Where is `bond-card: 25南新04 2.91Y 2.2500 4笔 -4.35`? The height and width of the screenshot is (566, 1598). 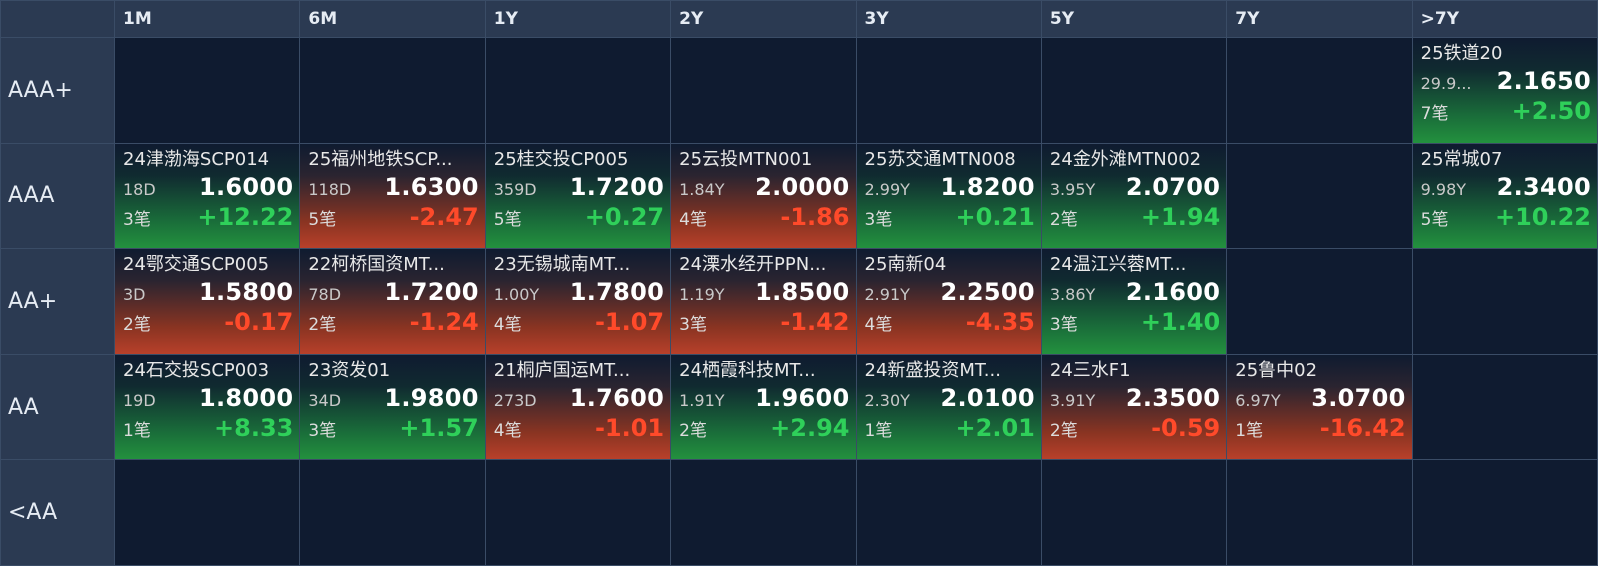
bond-card: 25南新04 2.91Y 2.2500 4笔 -4.35 is located at coordinates (948, 301).